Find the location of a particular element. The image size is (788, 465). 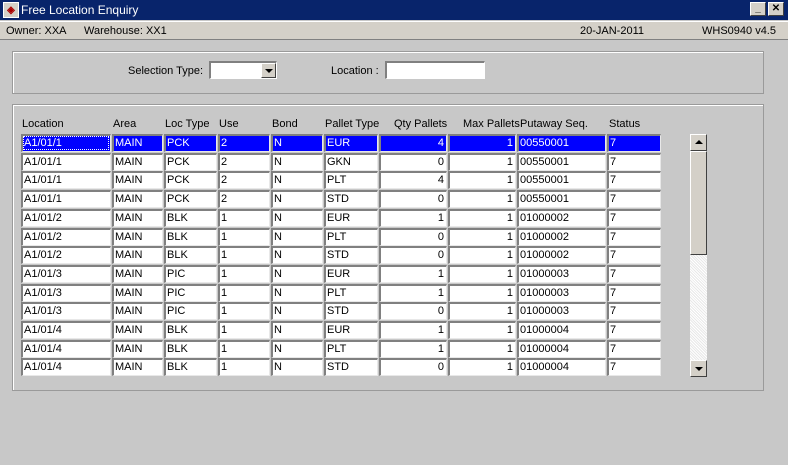

table-row: A1/01/3 MAIN PIC 1 N EUR 1 1 01000003 7 is located at coordinates (341, 274).